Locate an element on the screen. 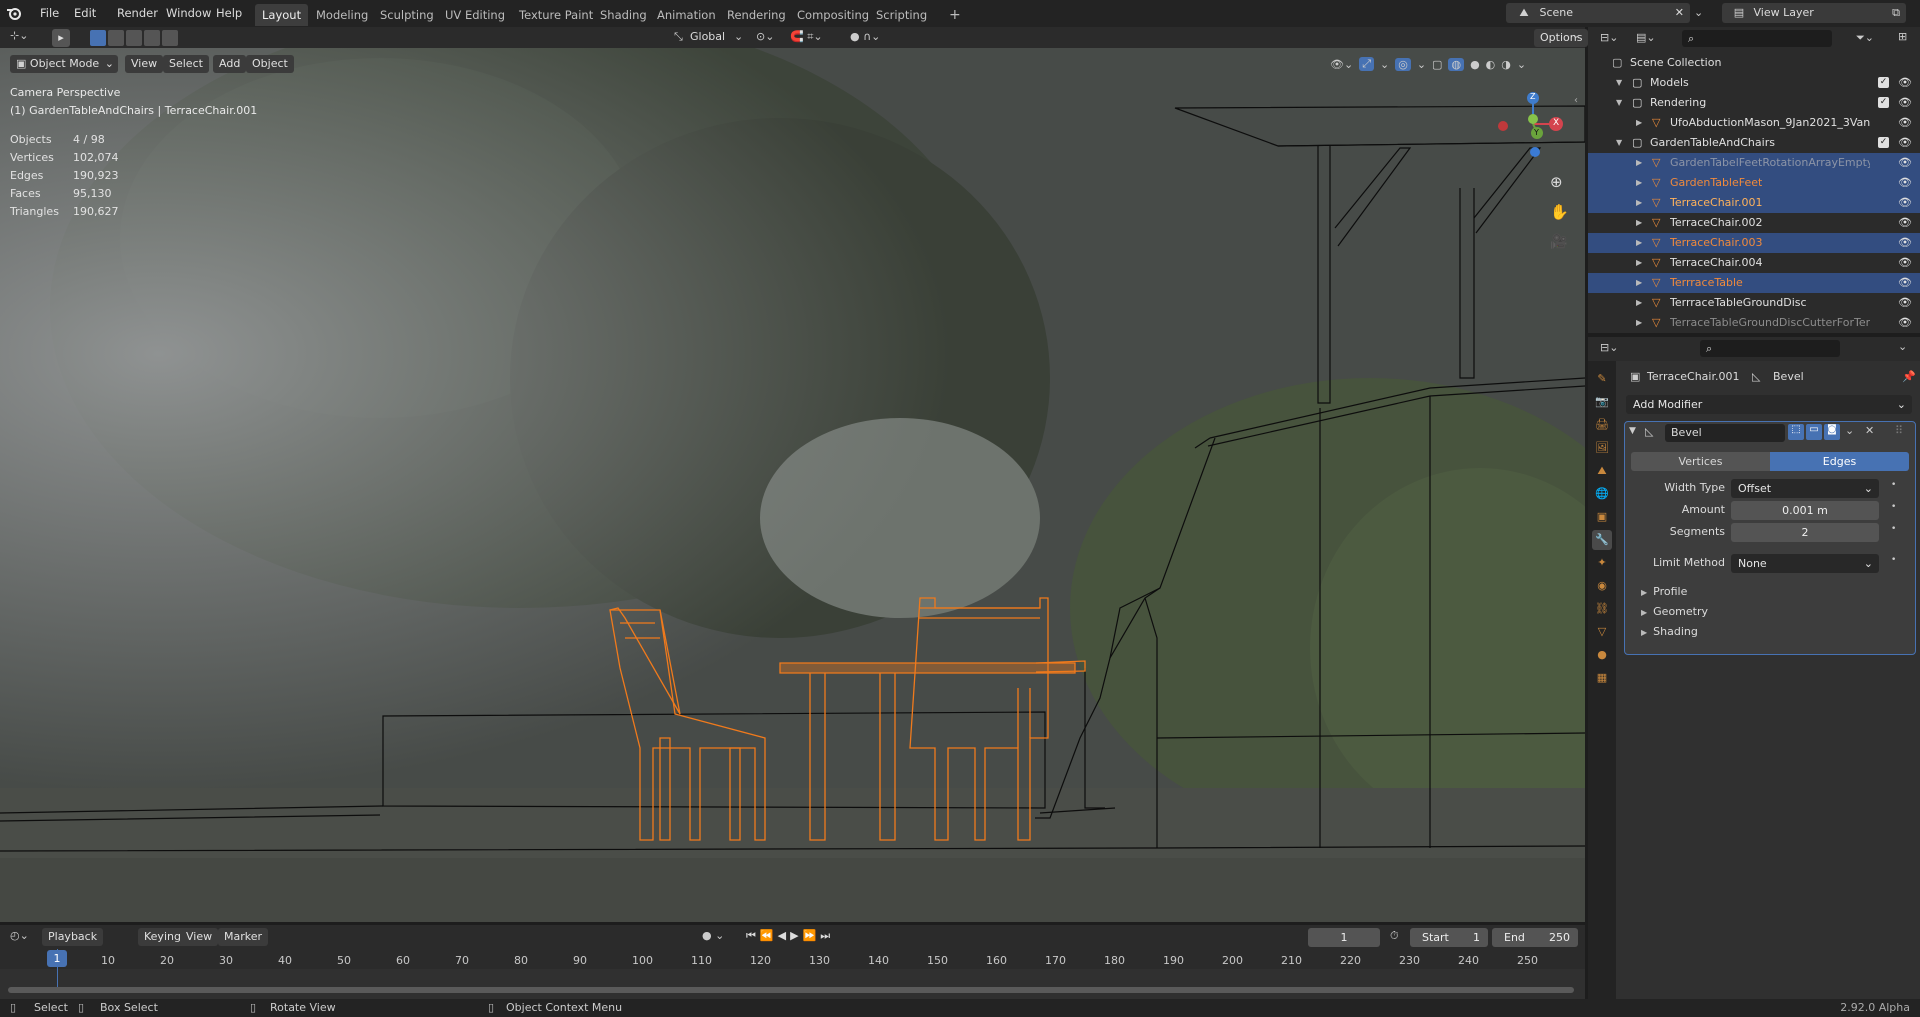 This screenshot has width=1920, height=1017. menu-edit: Edit is located at coordinates (85, 13).